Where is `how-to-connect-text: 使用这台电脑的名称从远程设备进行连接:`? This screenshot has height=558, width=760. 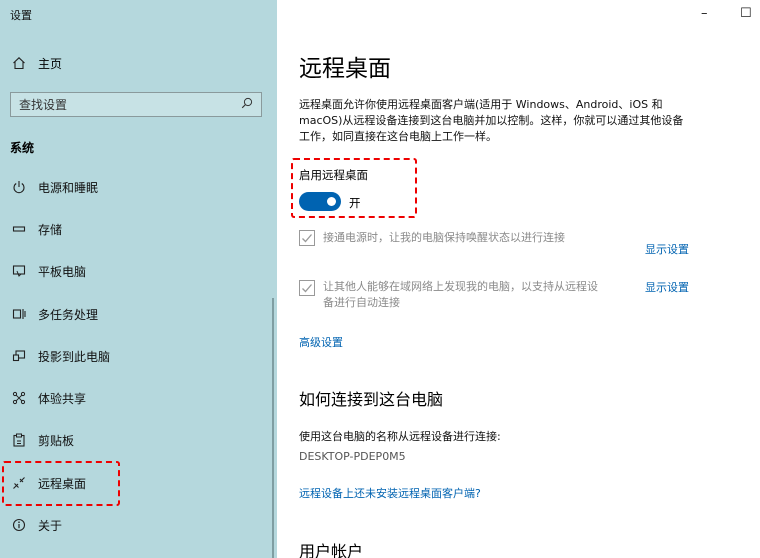
how-to-connect-text: 使用这台电脑的名称从远程设备进行连接: is located at coordinates (400, 436).